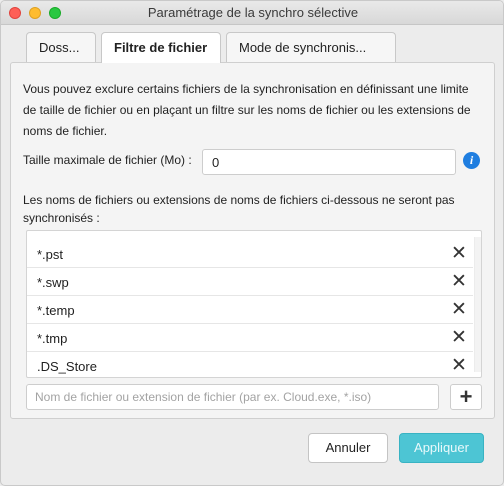 Image resolution: width=504 pixels, height=486 pixels. What do you see at coordinates (250, 338) in the screenshot?
I see `list-item: *.tmp ✕` at bounding box center [250, 338].